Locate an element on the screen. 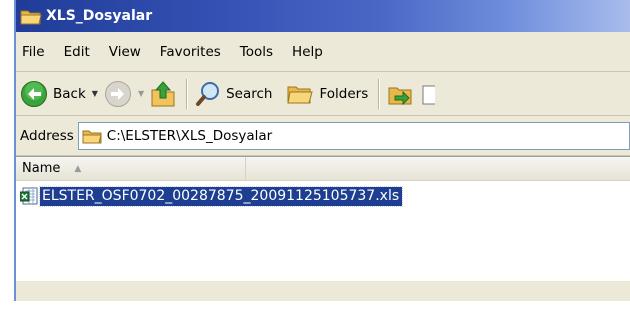 Image resolution: width=630 pixels, height=309 pixels. title-bar: XLS_Dosyalar is located at coordinates (323, 16).